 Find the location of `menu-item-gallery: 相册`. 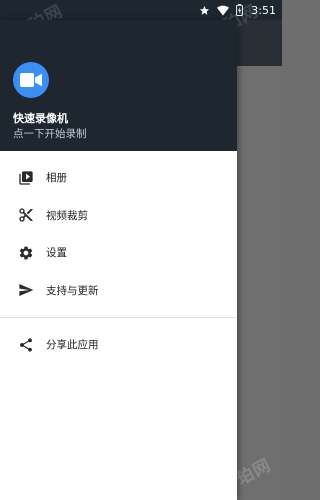

menu-item-gallery: 相册 is located at coordinates (118, 178).